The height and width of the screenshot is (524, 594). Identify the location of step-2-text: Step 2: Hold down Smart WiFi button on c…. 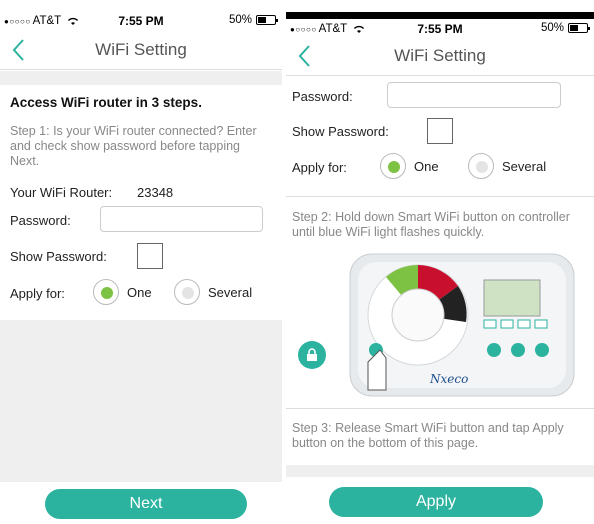
(431, 224).